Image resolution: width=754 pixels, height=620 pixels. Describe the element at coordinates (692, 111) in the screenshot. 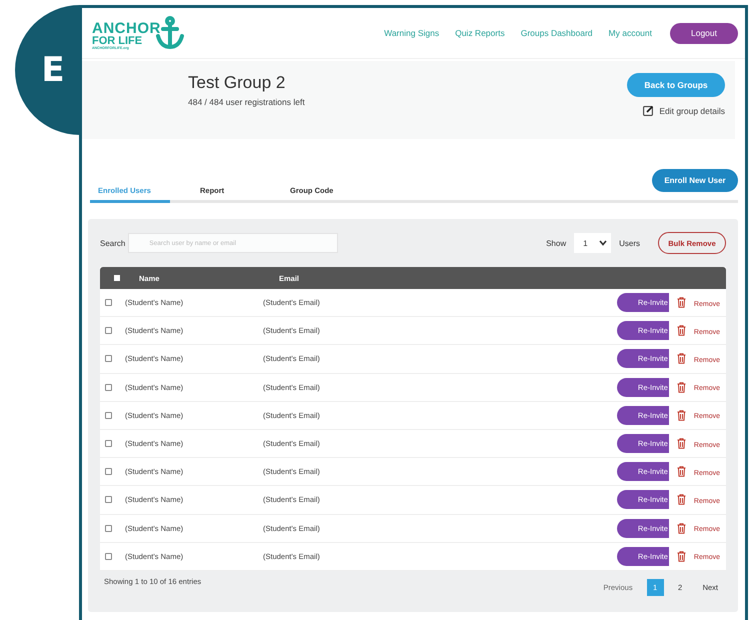

I see `edit-group-link: Edit group details` at that location.